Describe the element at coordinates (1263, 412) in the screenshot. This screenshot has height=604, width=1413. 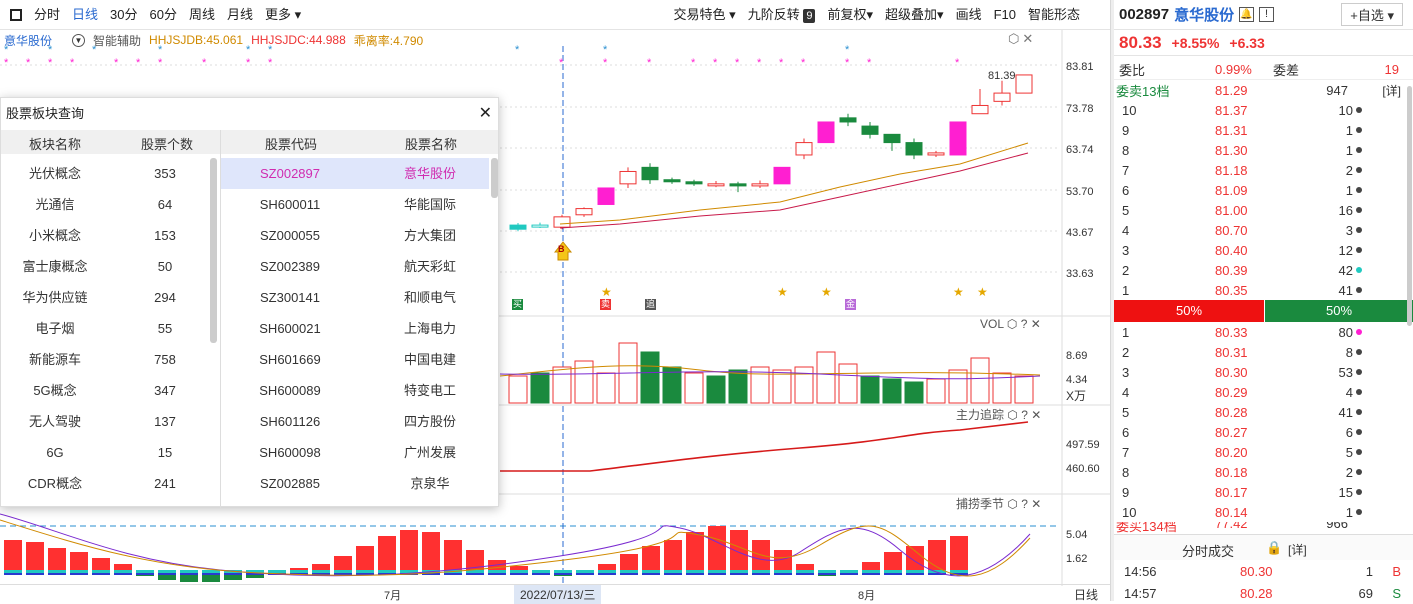
I see `bid-level-row: 5 80.28 41` at that location.